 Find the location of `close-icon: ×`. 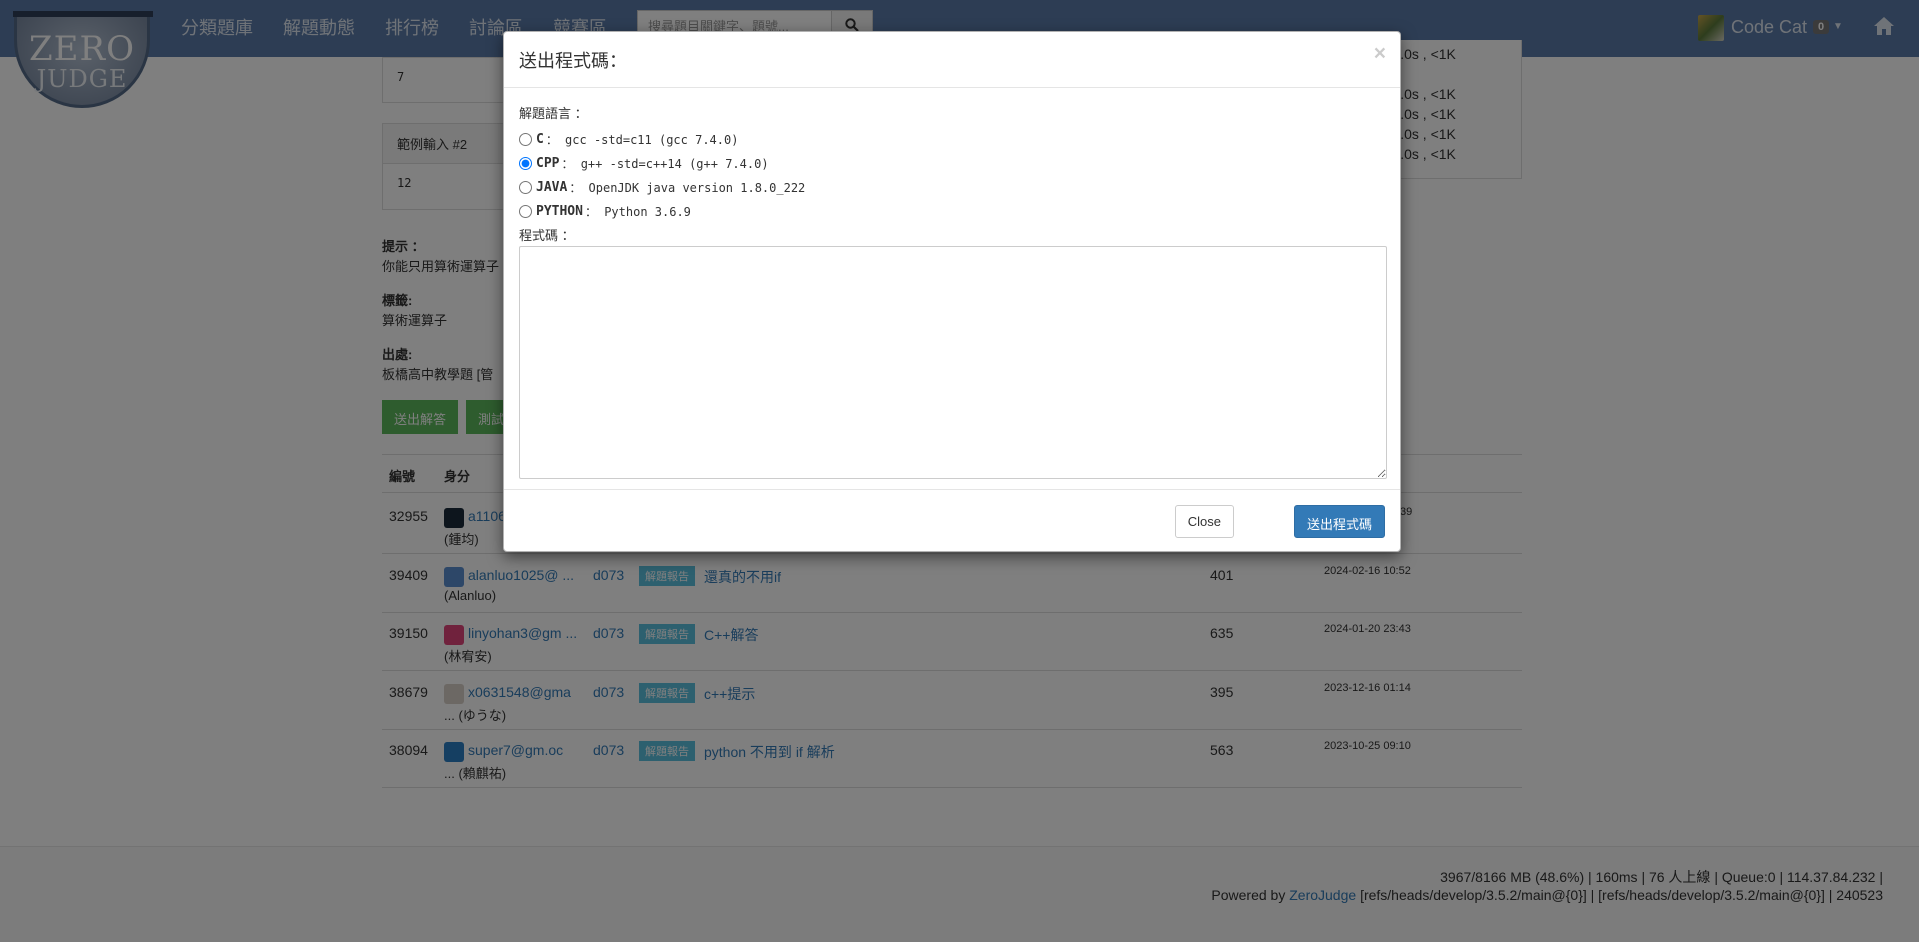

close-icon: × is located at coordinates (1380, 54).